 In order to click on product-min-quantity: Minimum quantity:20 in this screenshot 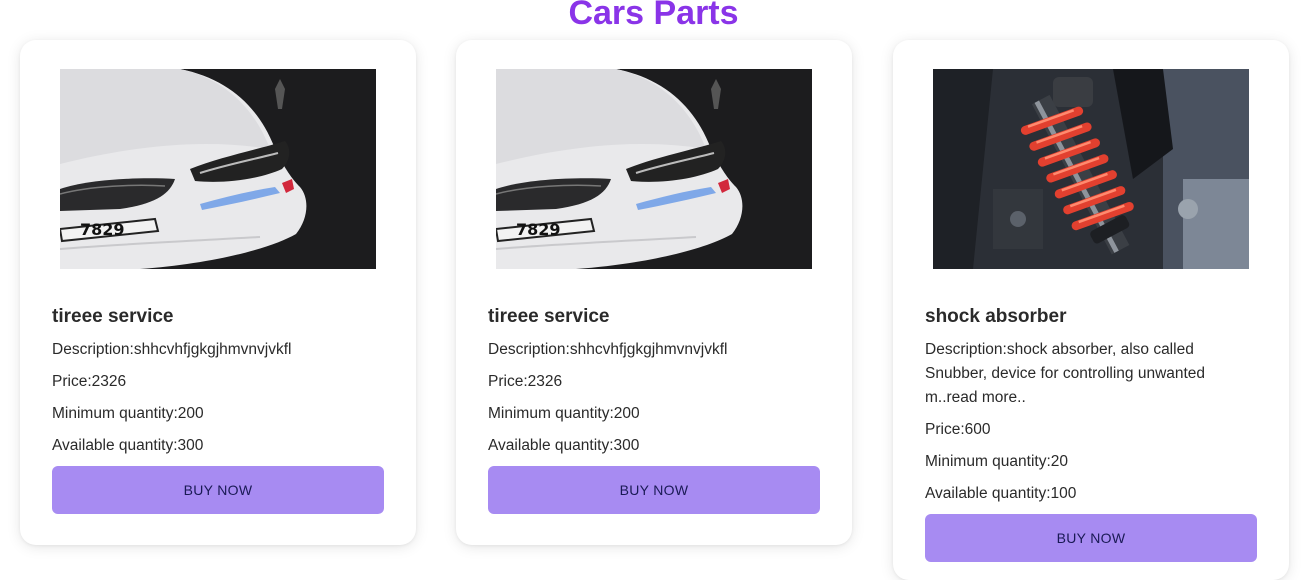, I will do `click(1091, 462)`.